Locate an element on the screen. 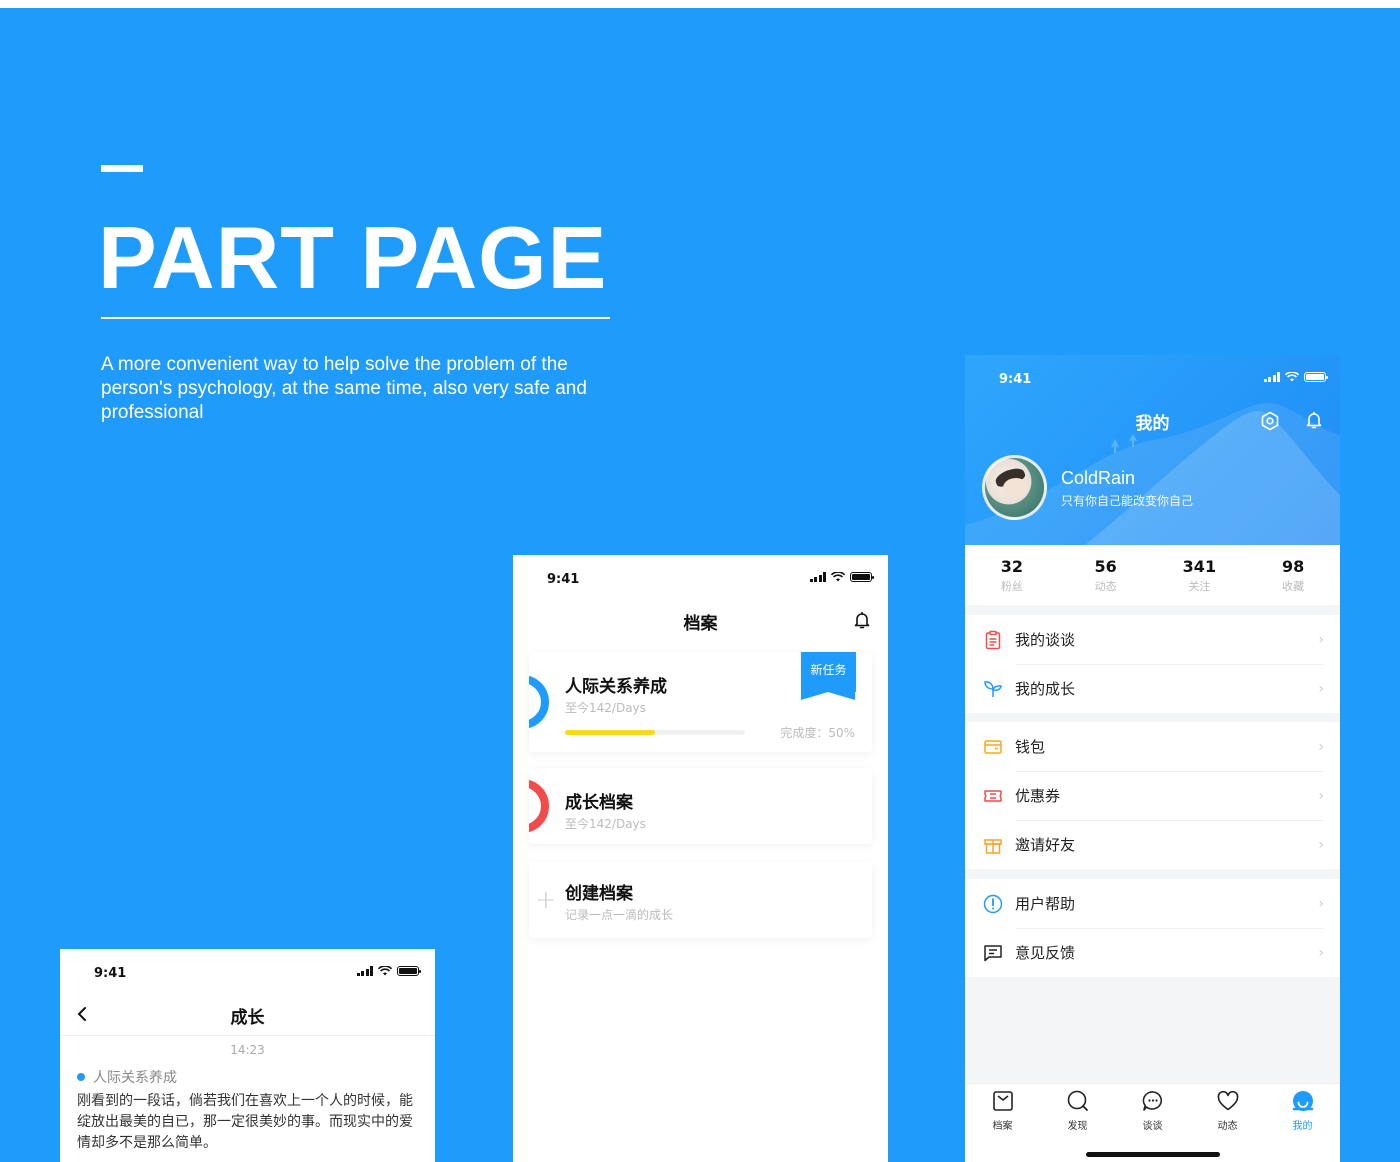  menu-item-invite-friends: 邀请好友 › is located at coordinates (1152, 844).